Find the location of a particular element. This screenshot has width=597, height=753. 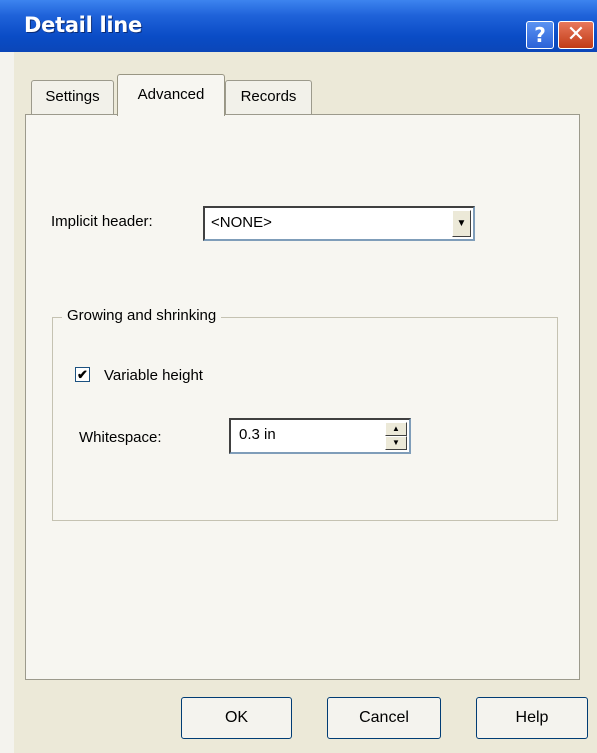

implicit-header-dropdown: <NONE> ▼ is located at coordinates (339, 223).